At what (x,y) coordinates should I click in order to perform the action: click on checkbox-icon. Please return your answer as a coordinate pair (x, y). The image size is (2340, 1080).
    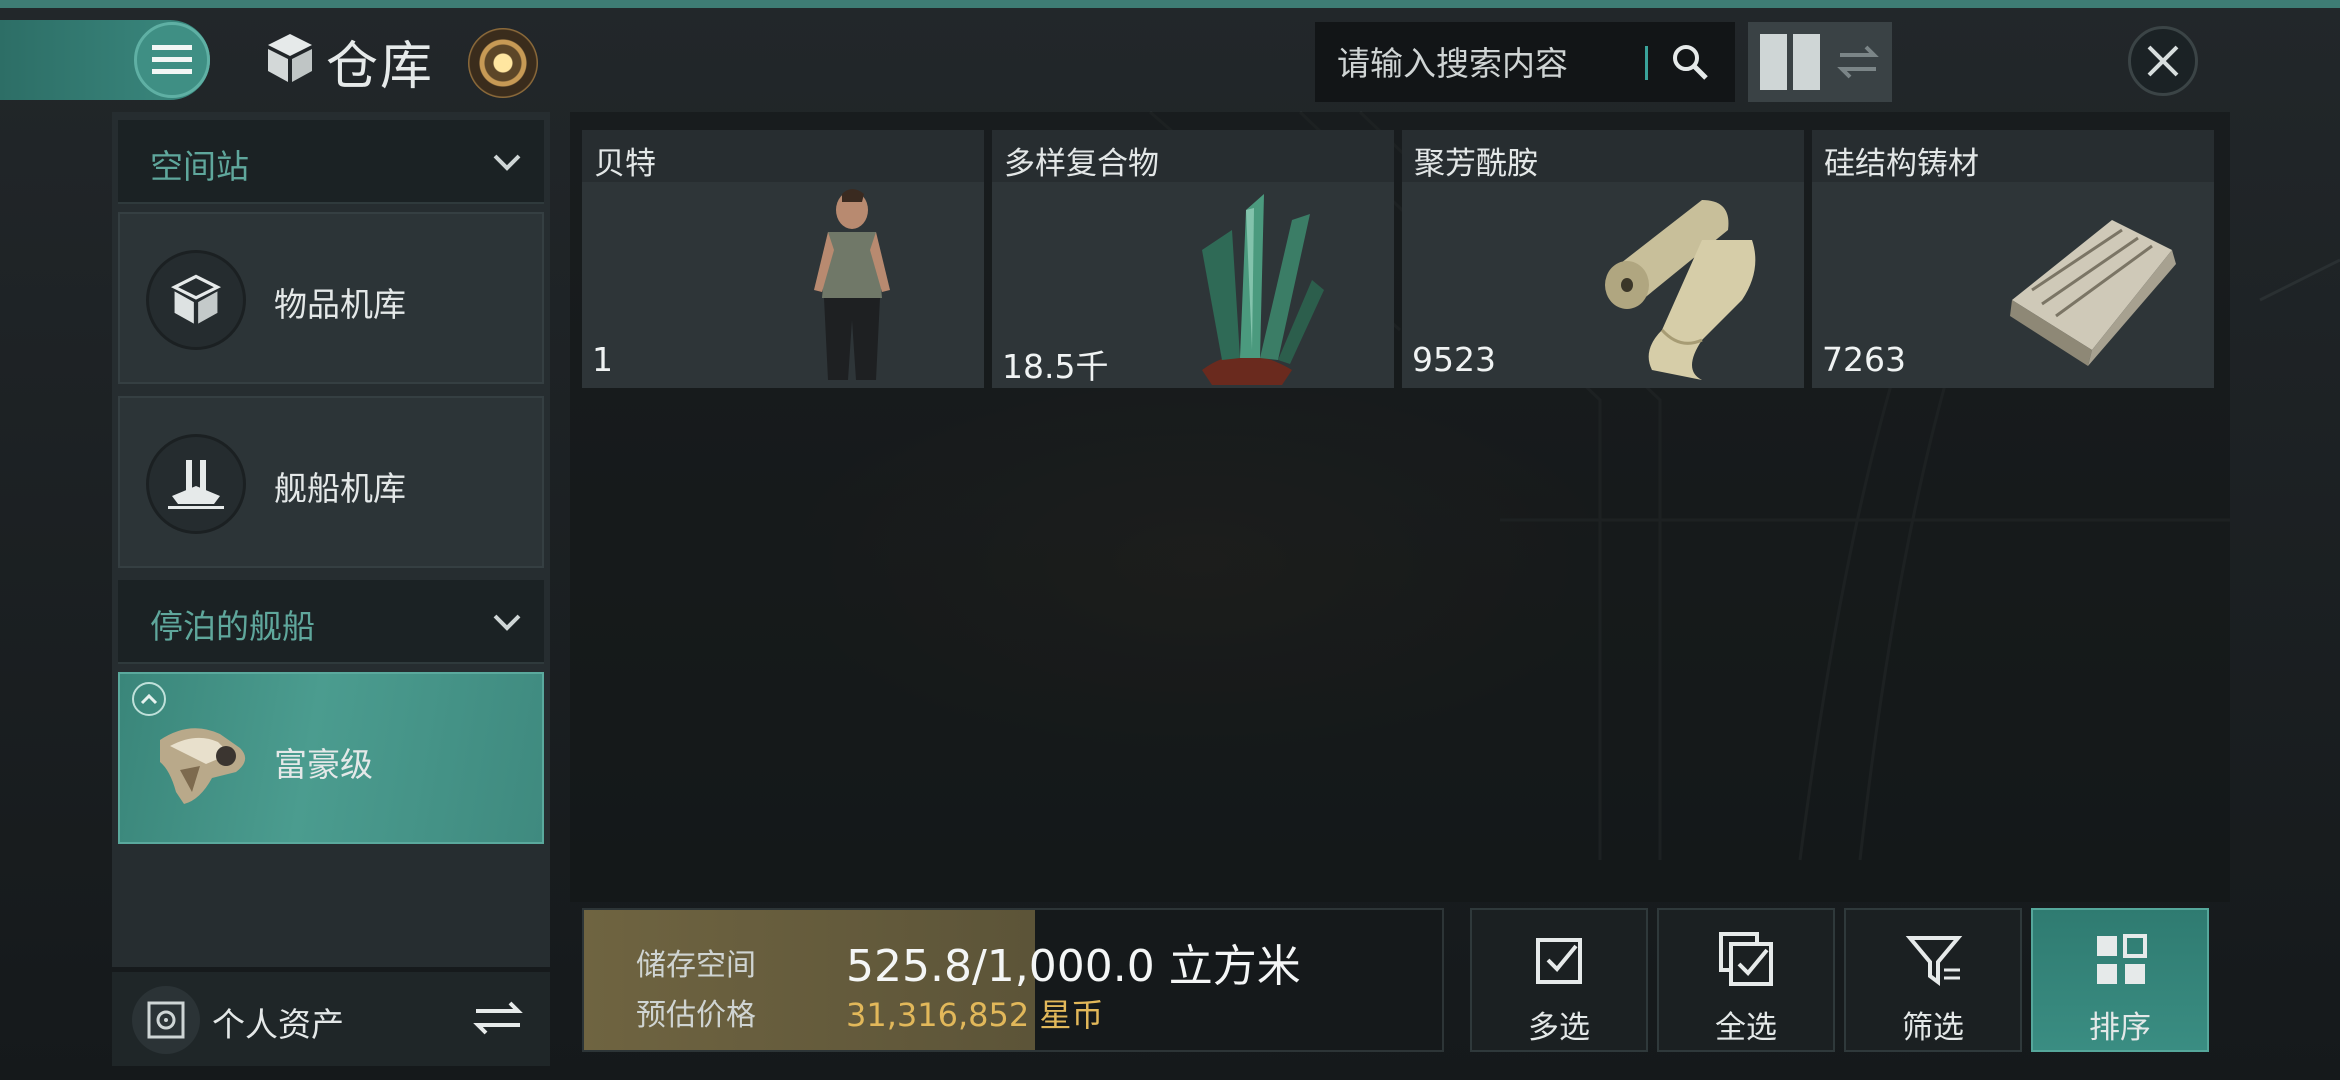
    Looking at the image, I should click on (1559, 961).